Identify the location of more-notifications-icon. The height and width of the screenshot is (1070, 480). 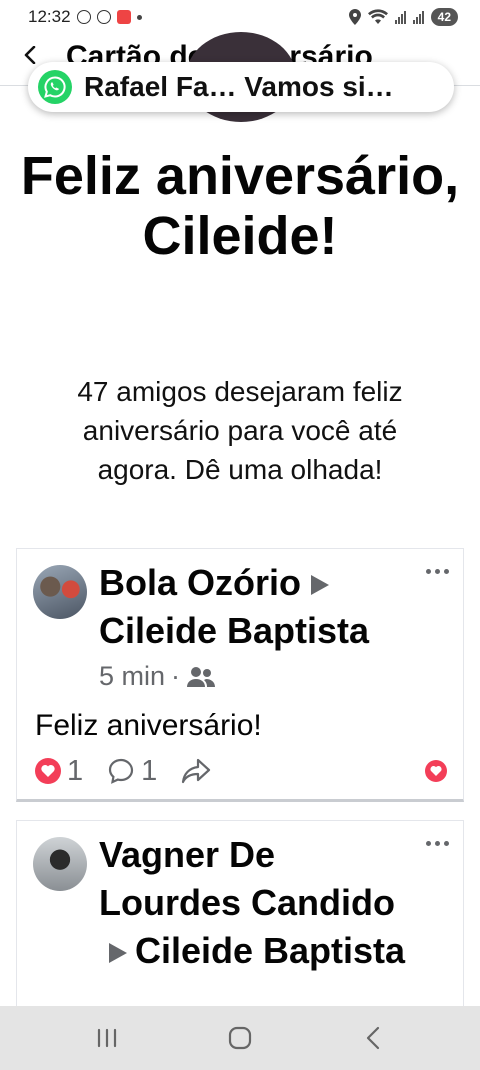
(139, 17).